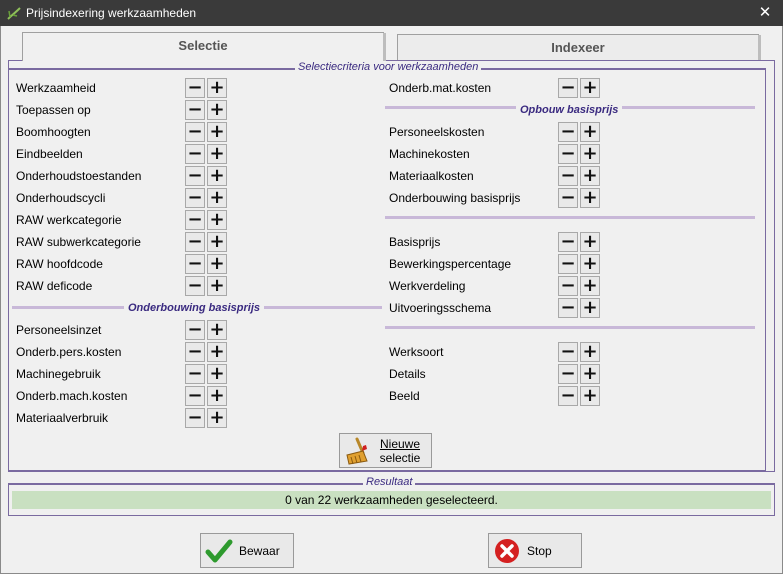 The width and height of the screenshot is (783, 574). Describe the element at coordinates (56, 88) in the screenshot. I see `criteria-label: Werkzaamheid` at that location.